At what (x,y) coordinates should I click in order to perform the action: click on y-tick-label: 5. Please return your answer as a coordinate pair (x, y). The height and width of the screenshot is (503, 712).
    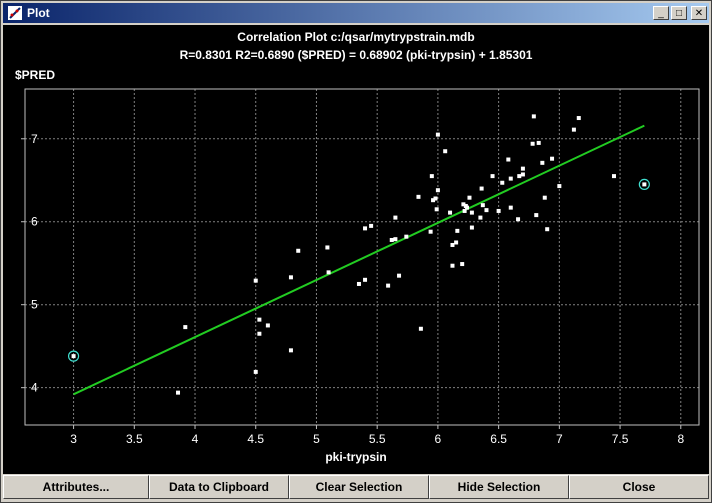
    Looking at the image, I should click on (34, 305).